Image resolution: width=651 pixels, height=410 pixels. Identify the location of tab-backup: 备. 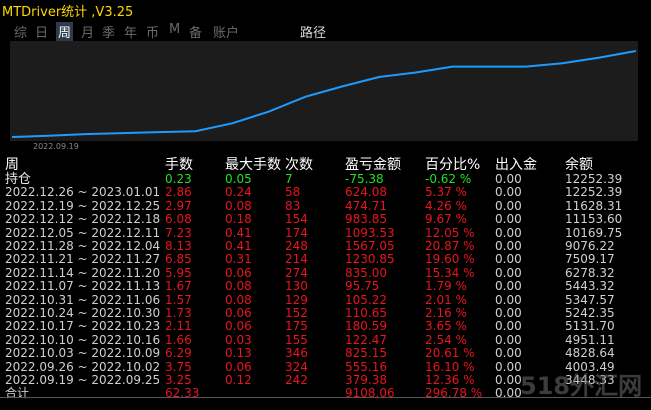
(195, 31).